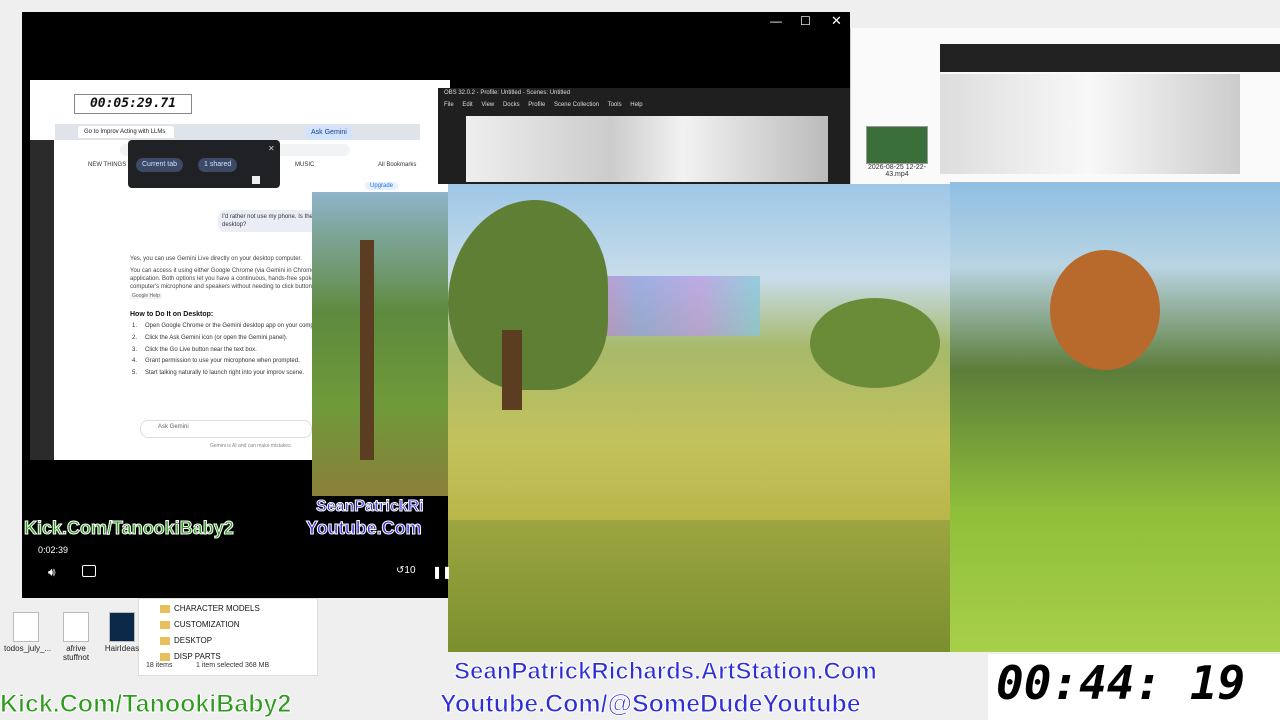 This screenshot has height=720, width=1280. I want to click on recorder-timer: 00:05:29.71, so click(133, 104).